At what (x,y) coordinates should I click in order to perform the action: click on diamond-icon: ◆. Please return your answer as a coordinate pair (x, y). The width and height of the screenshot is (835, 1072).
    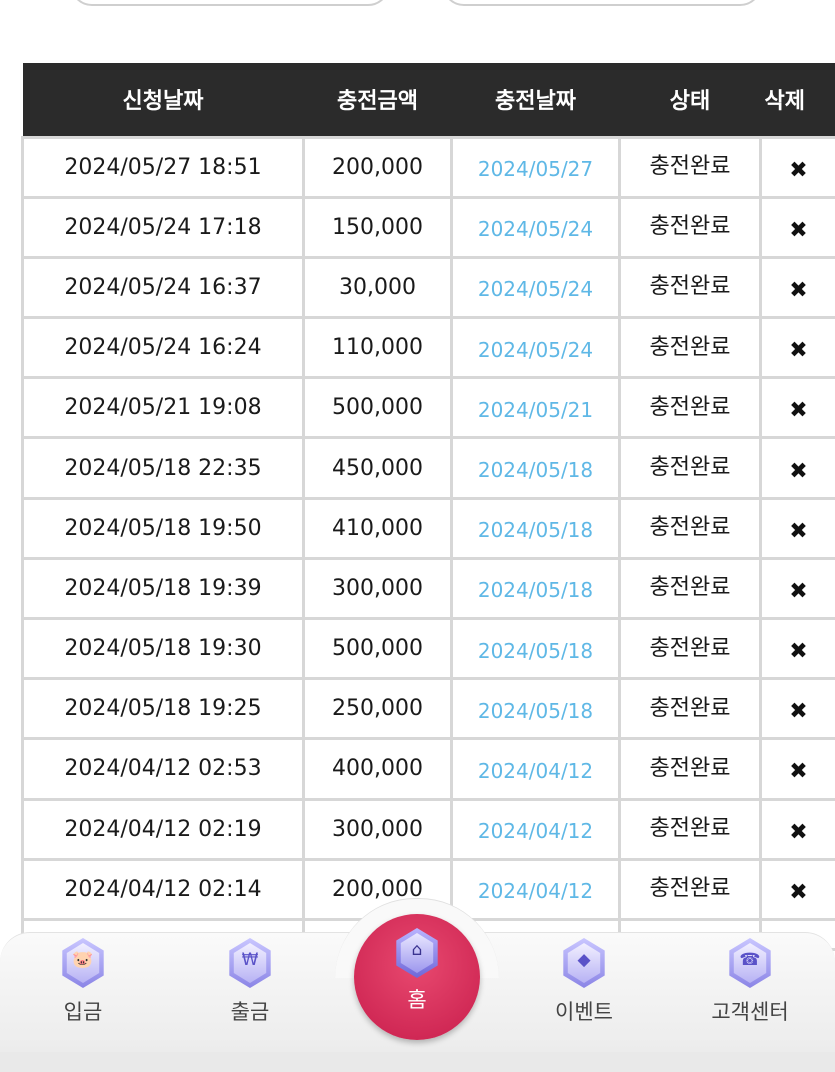
    Looking at the image, I should click on (584, 963).